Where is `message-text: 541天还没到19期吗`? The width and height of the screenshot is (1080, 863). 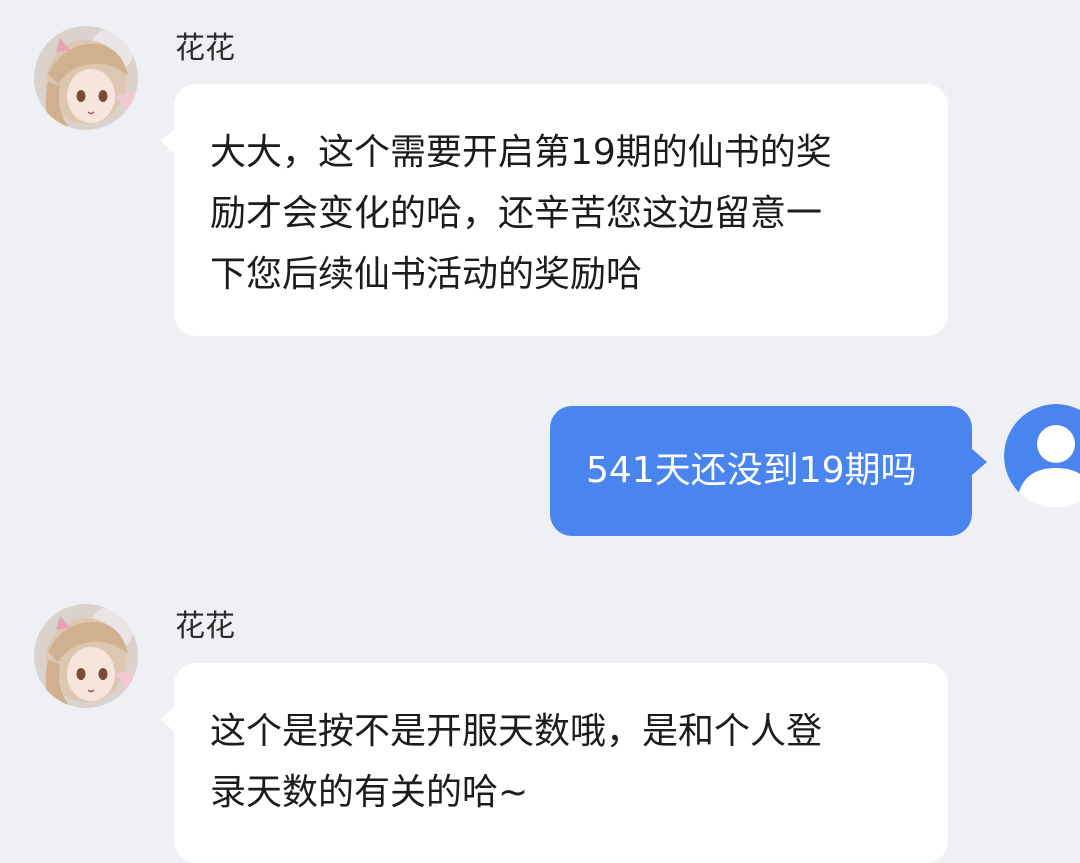
message-text: 541天还没到19期吗 is located at coordinates (751, 470).